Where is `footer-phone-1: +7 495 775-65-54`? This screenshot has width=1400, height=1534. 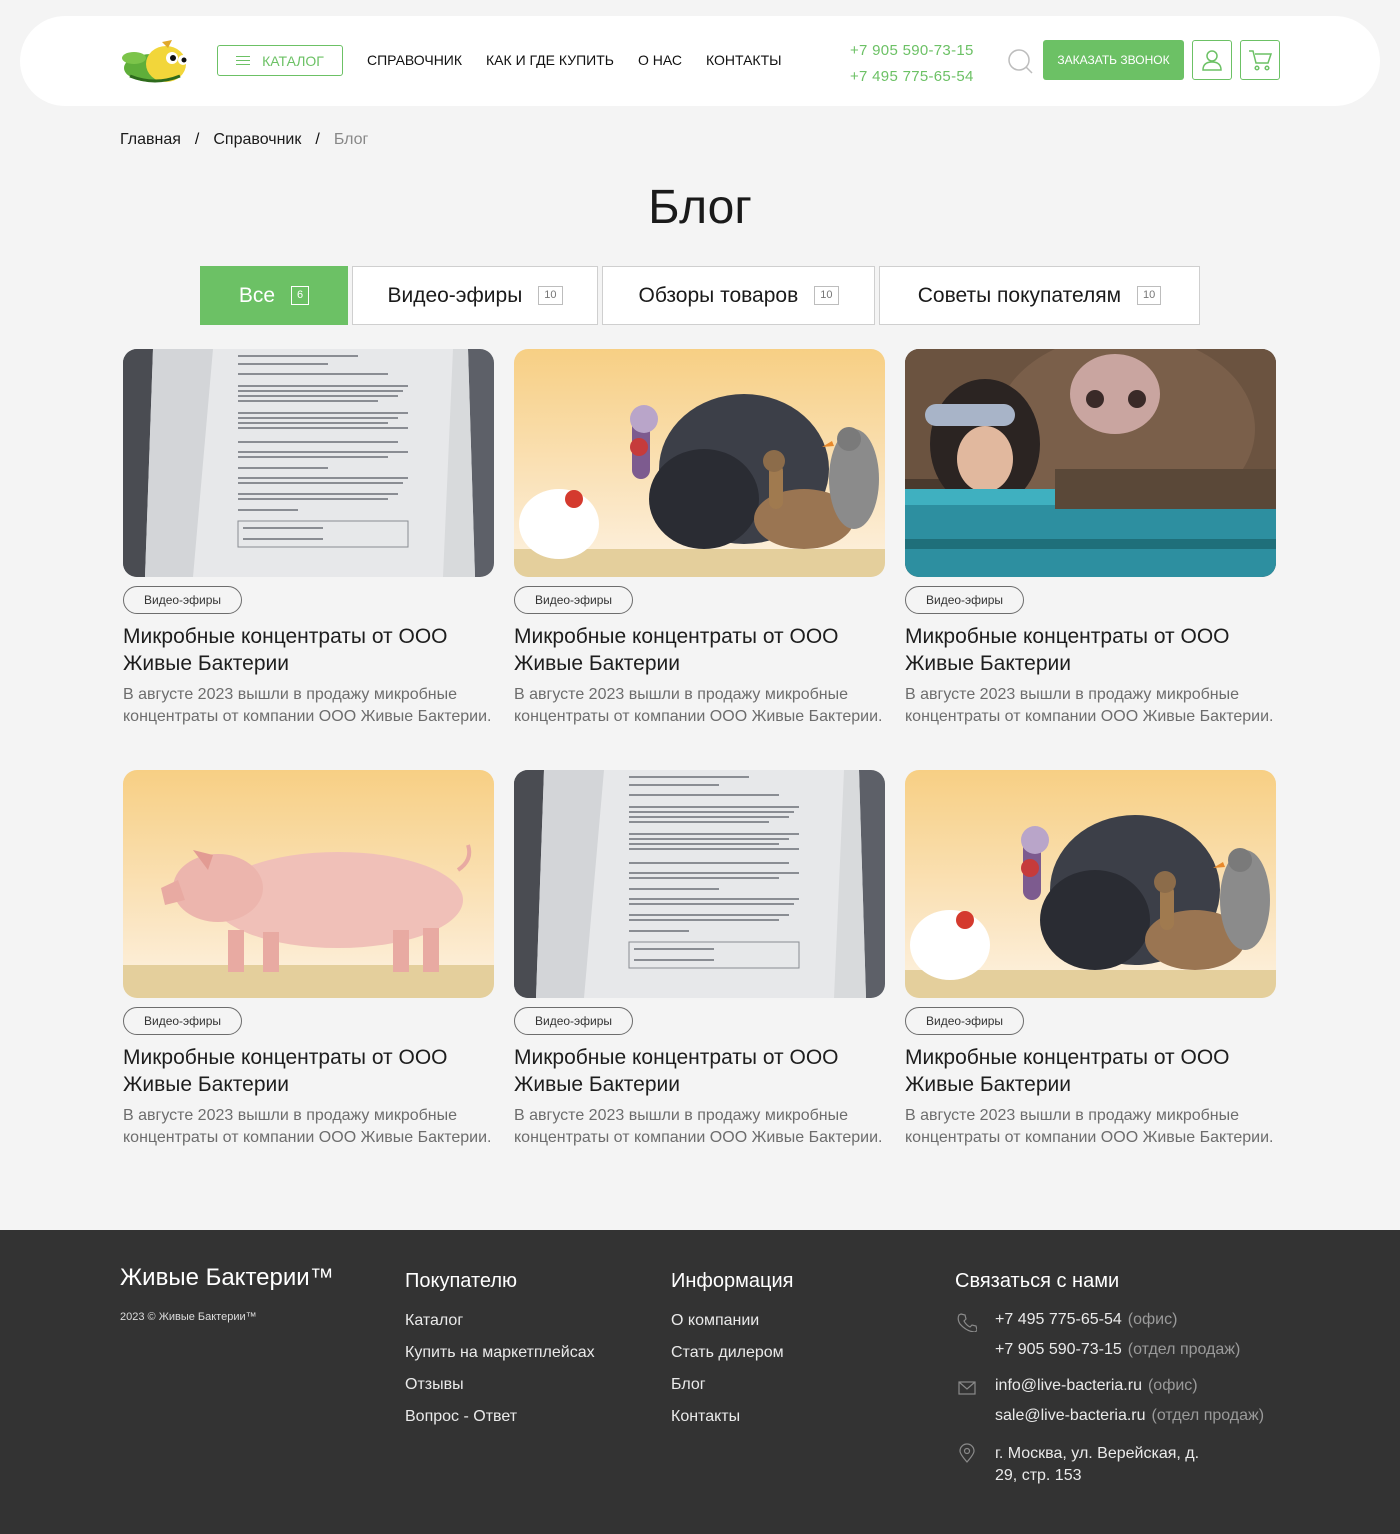 footer-phone-1: +7 495 775-65-54 is located at coordinates (1058, 1319).